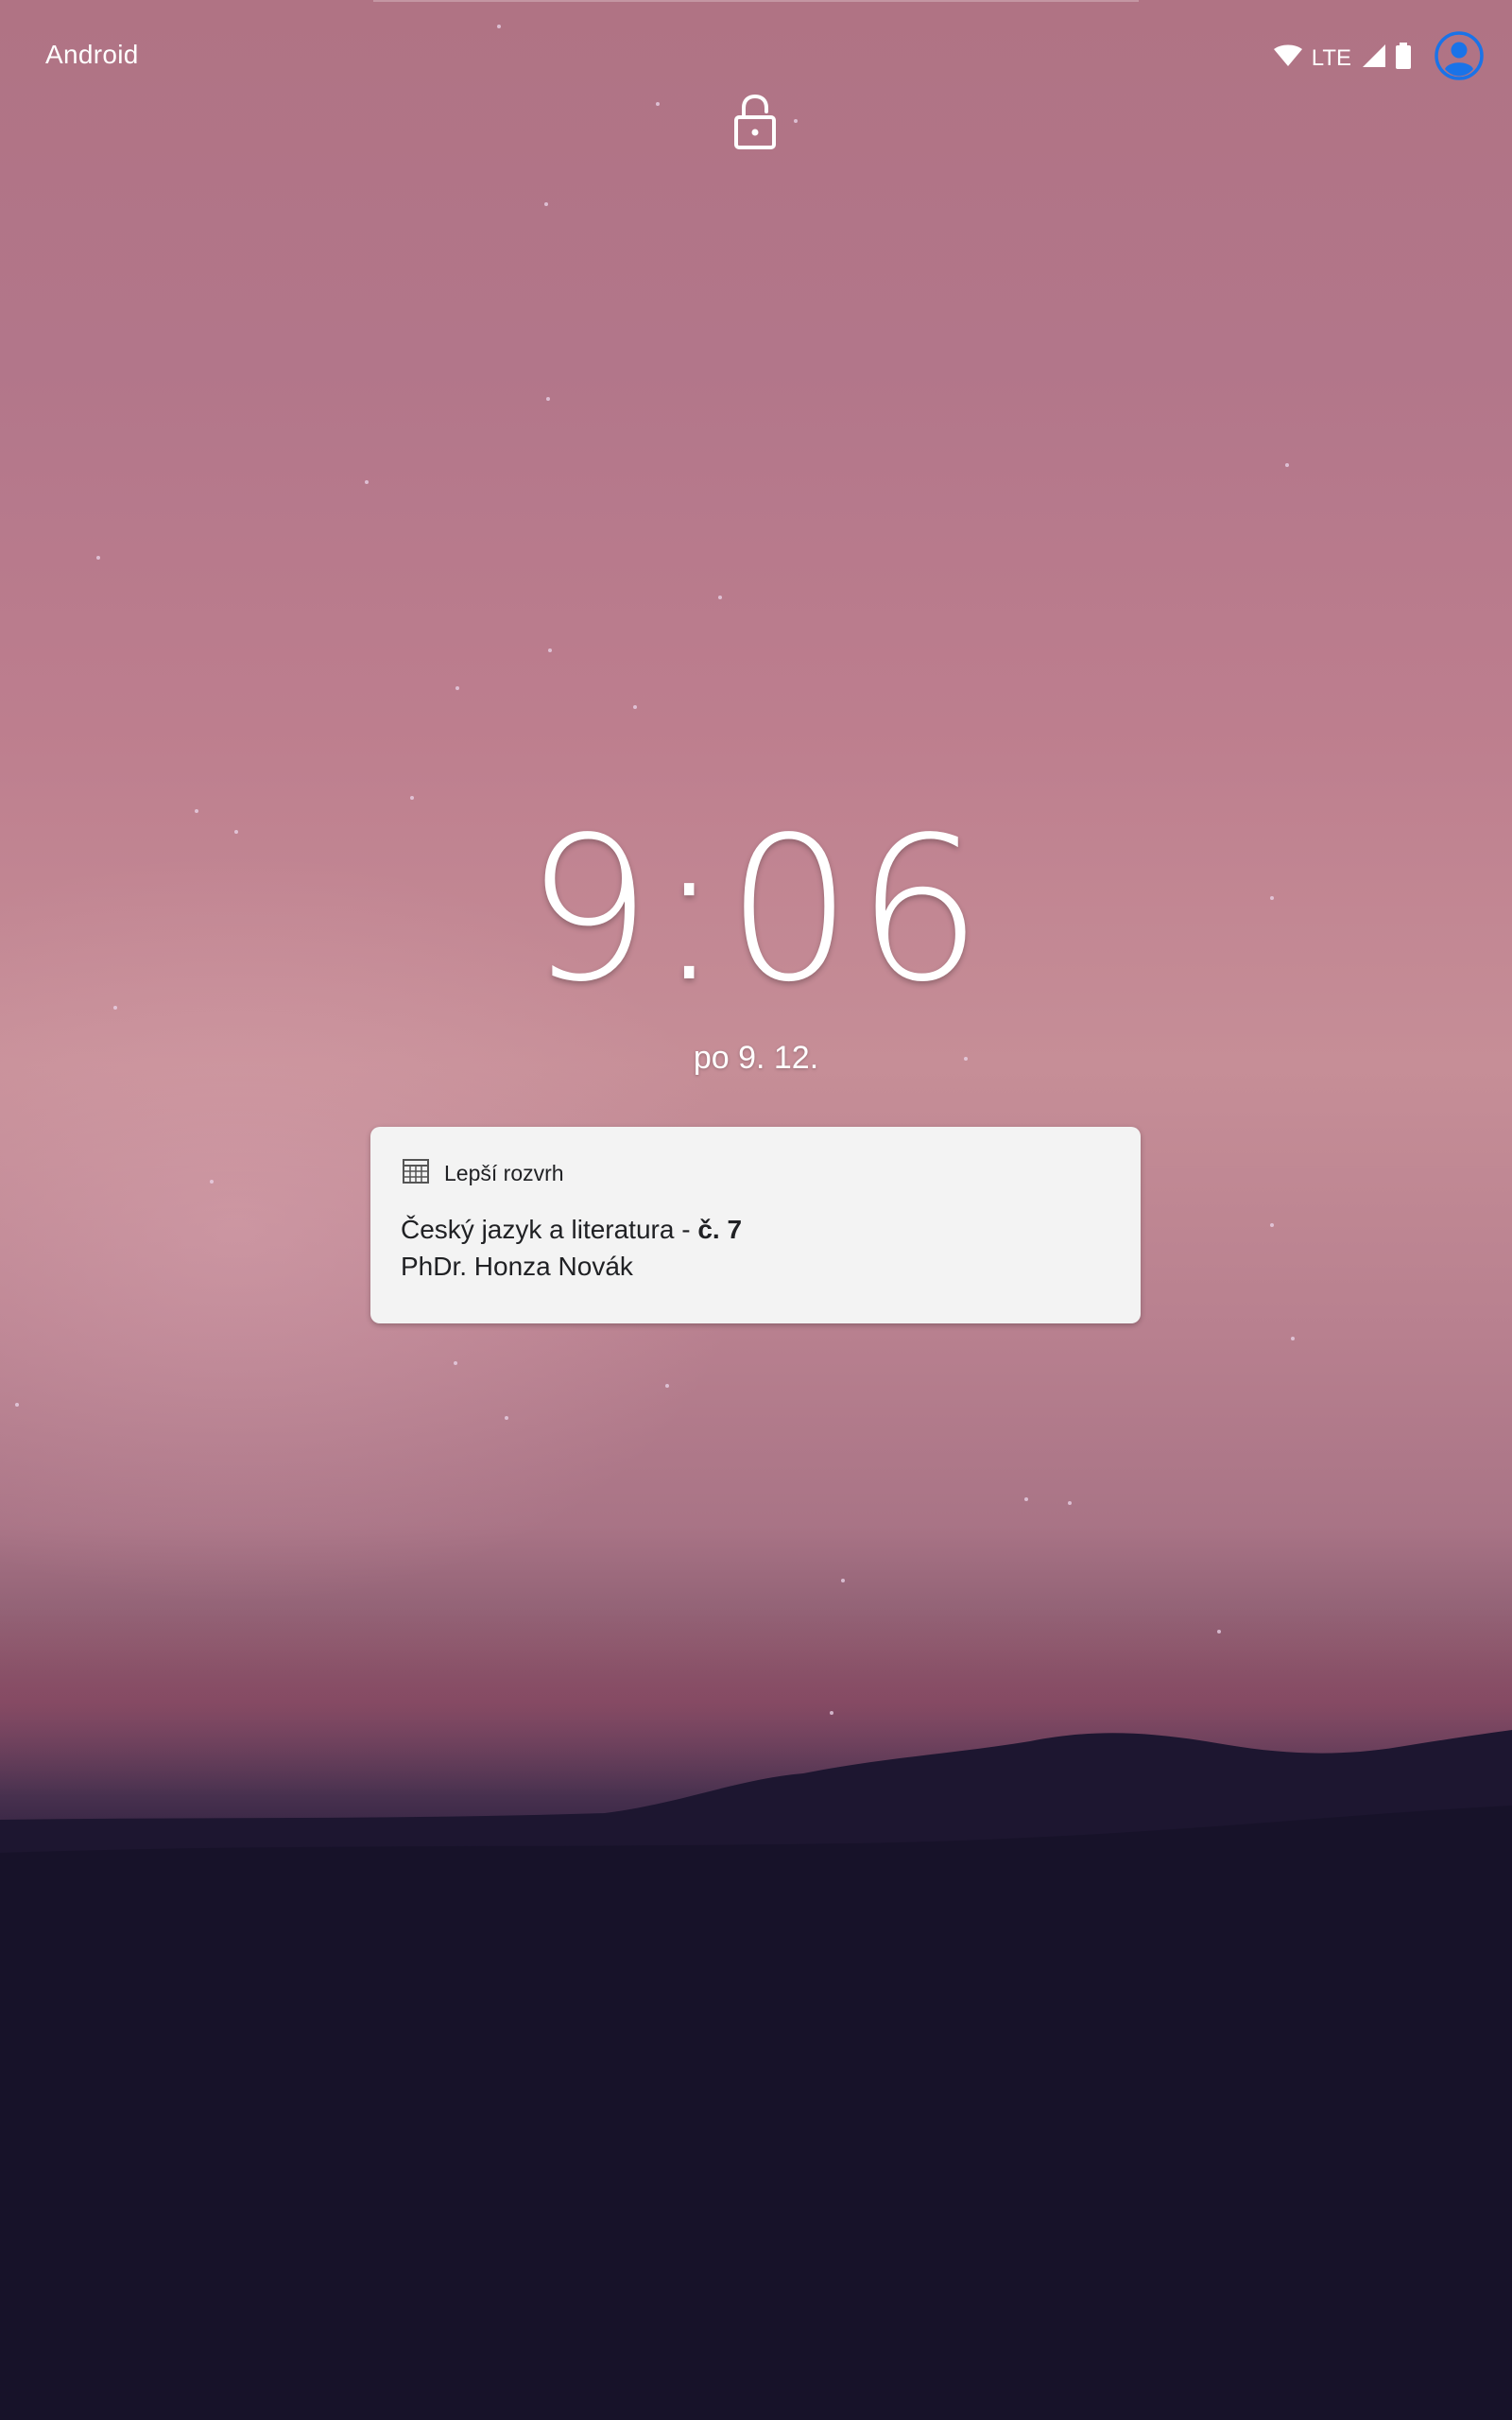 The height and width of the screenshot is (2420, 1512). Describe the element at coordinates (1331, 57) in the screenshot. I see `network-type-label: LTE` at that location.